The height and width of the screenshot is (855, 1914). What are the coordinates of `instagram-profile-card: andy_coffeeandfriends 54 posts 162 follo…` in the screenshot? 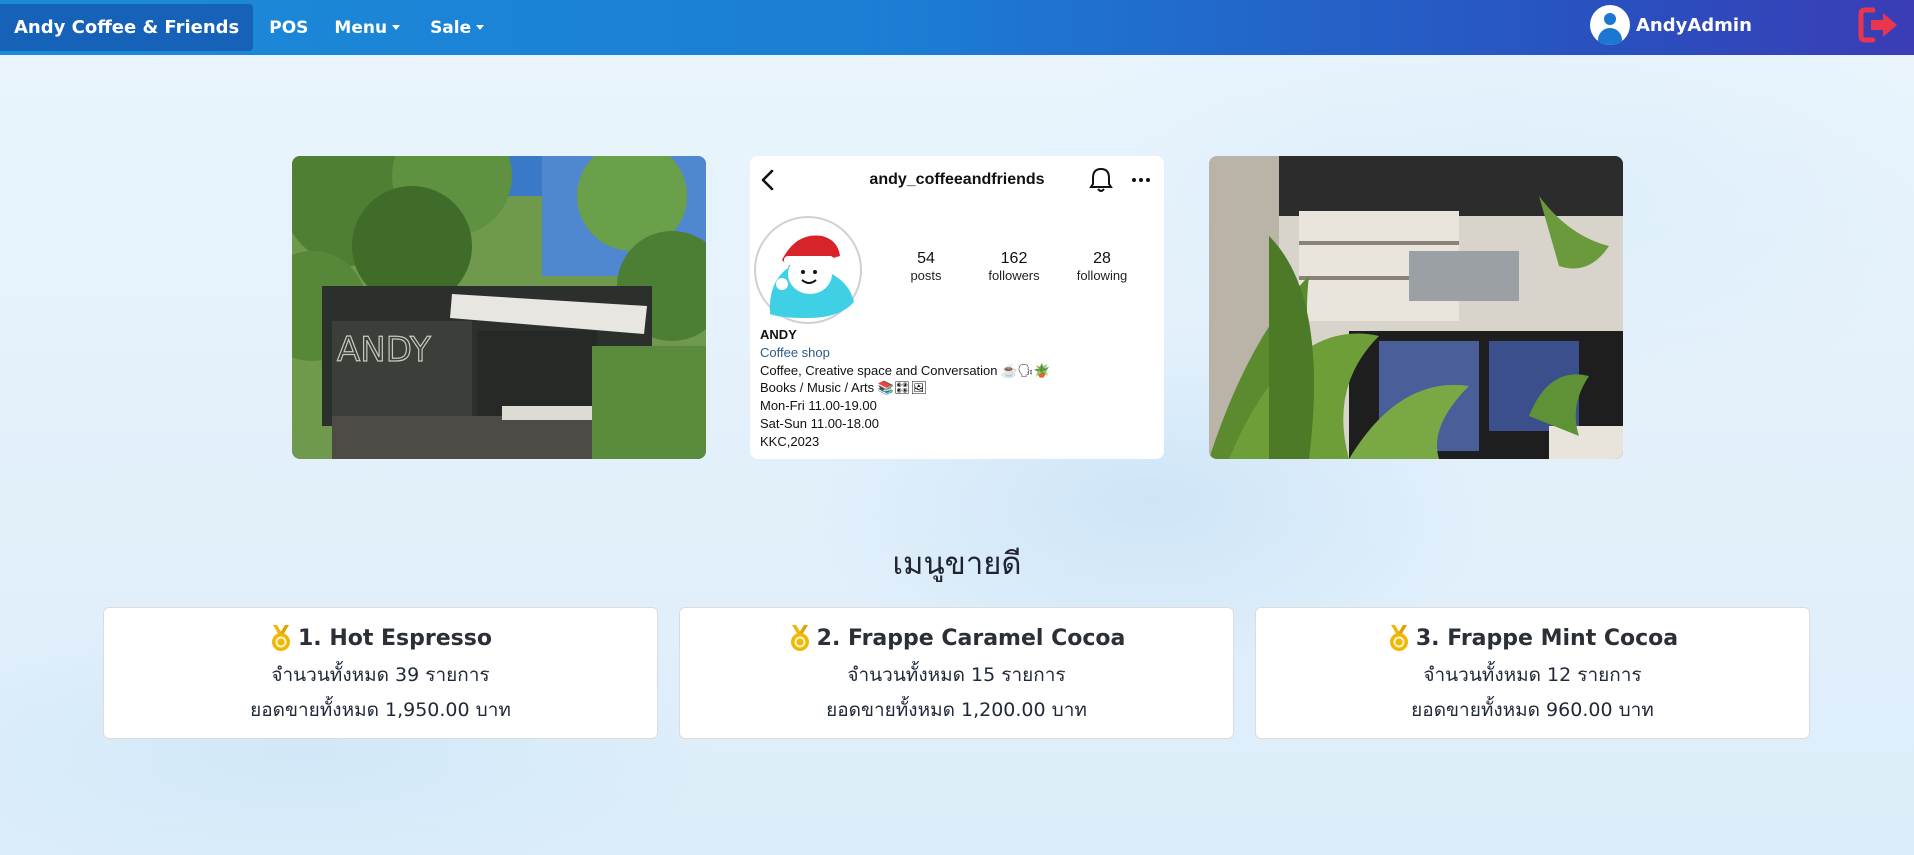 It's located at (957, 307).